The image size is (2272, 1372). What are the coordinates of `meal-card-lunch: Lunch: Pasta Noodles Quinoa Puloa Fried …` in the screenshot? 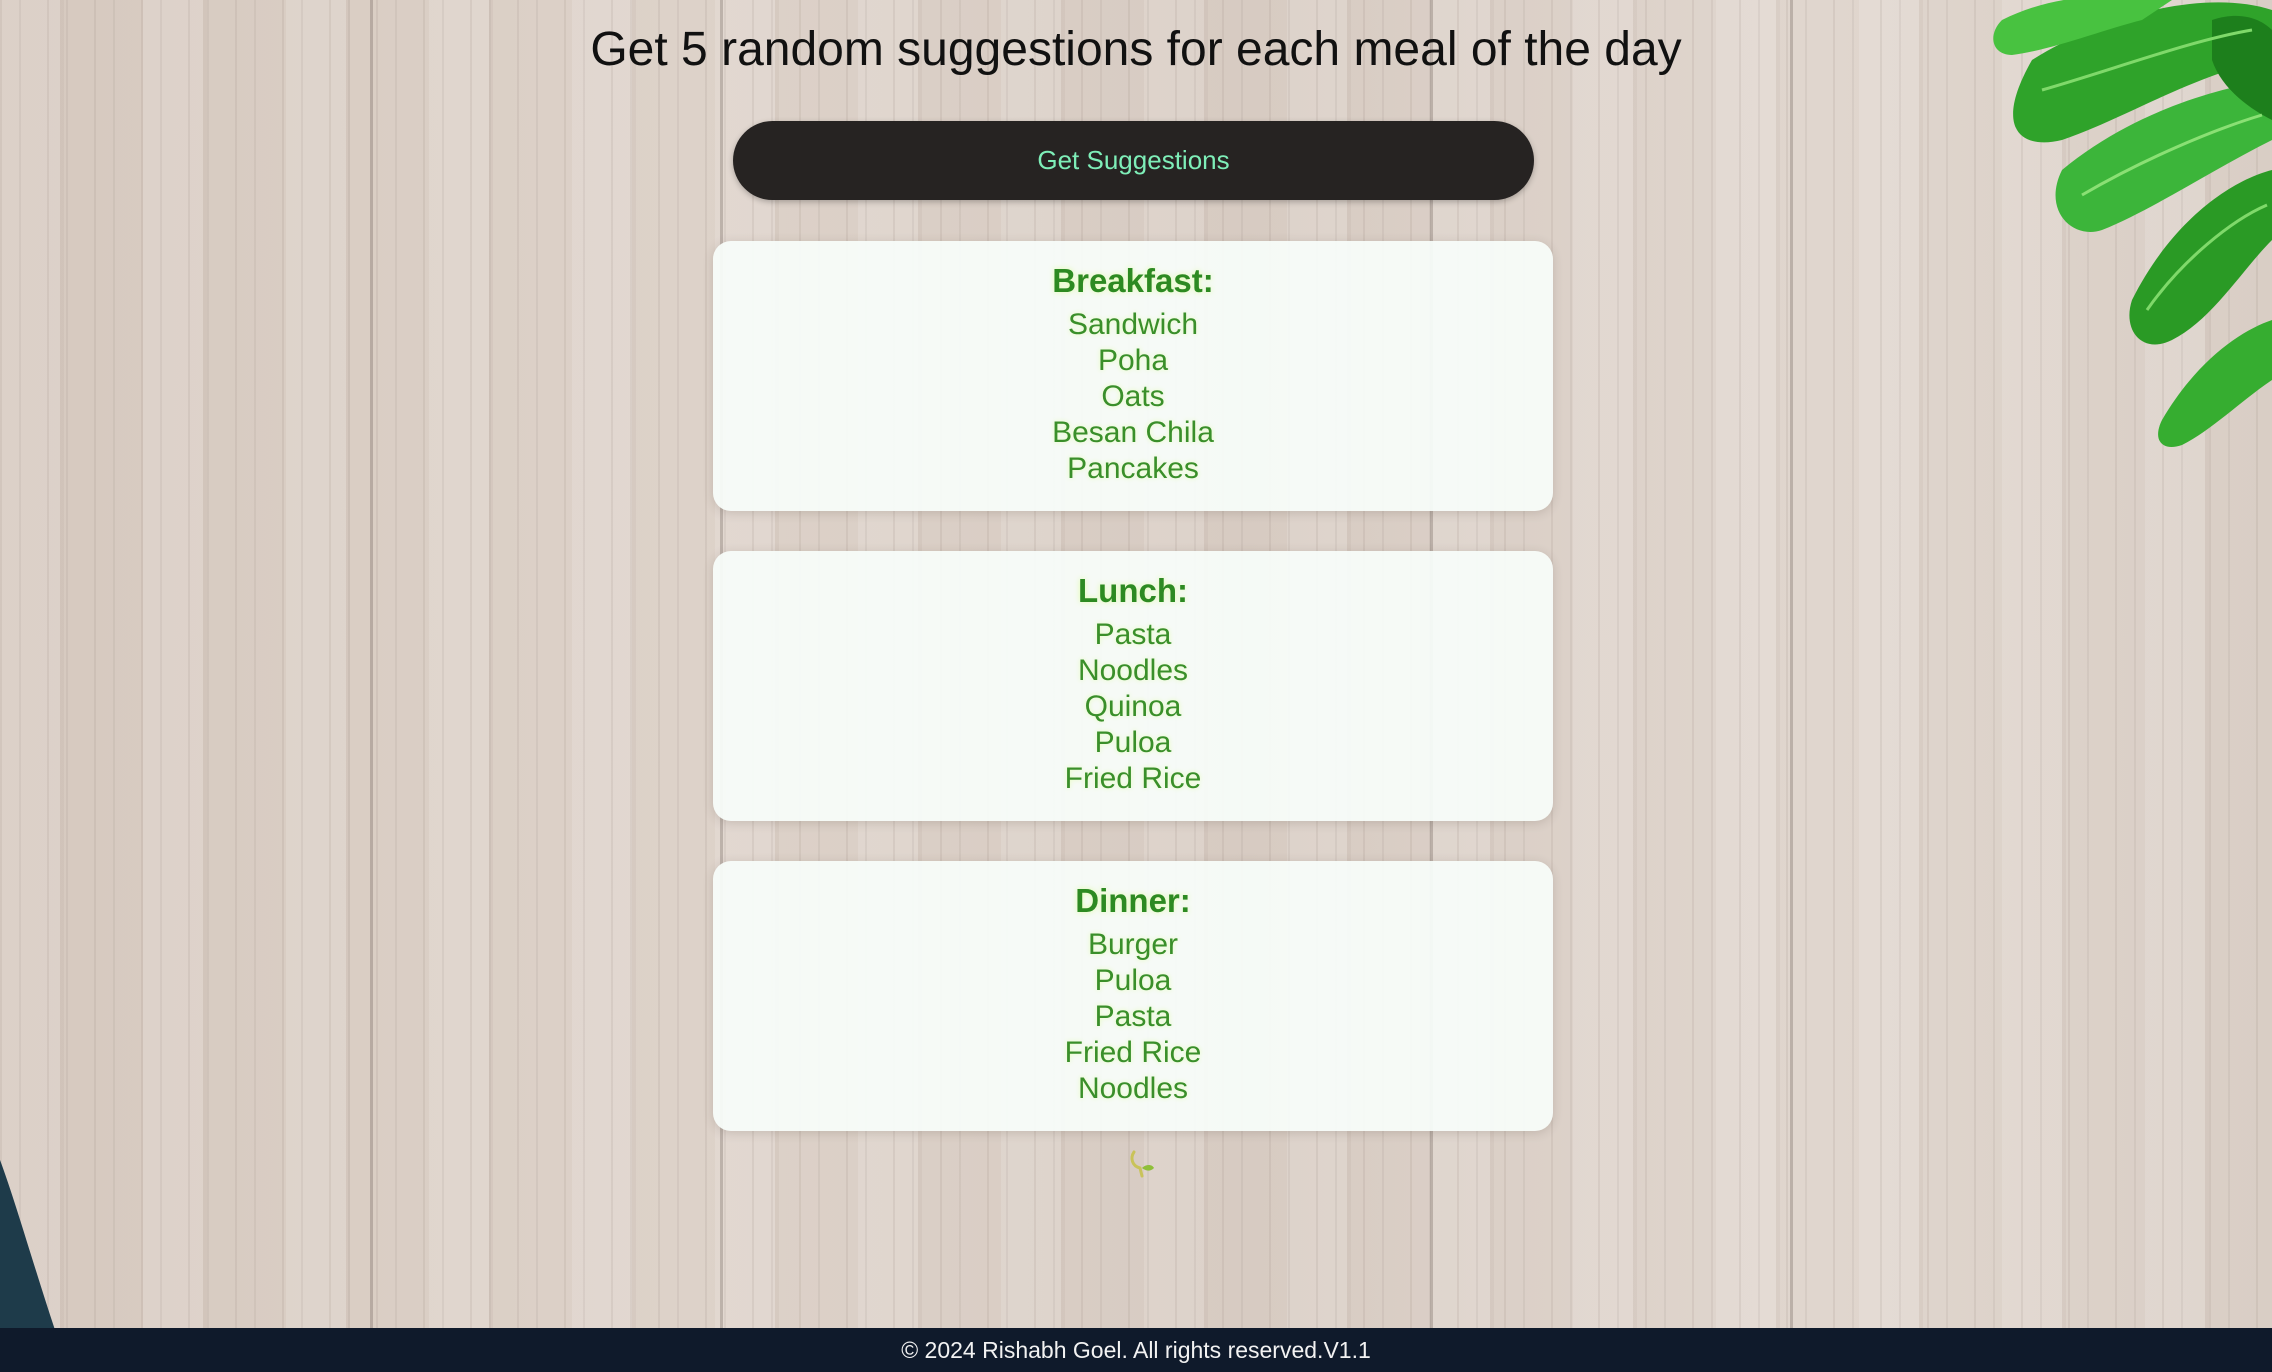 It's located at (1133, 686).